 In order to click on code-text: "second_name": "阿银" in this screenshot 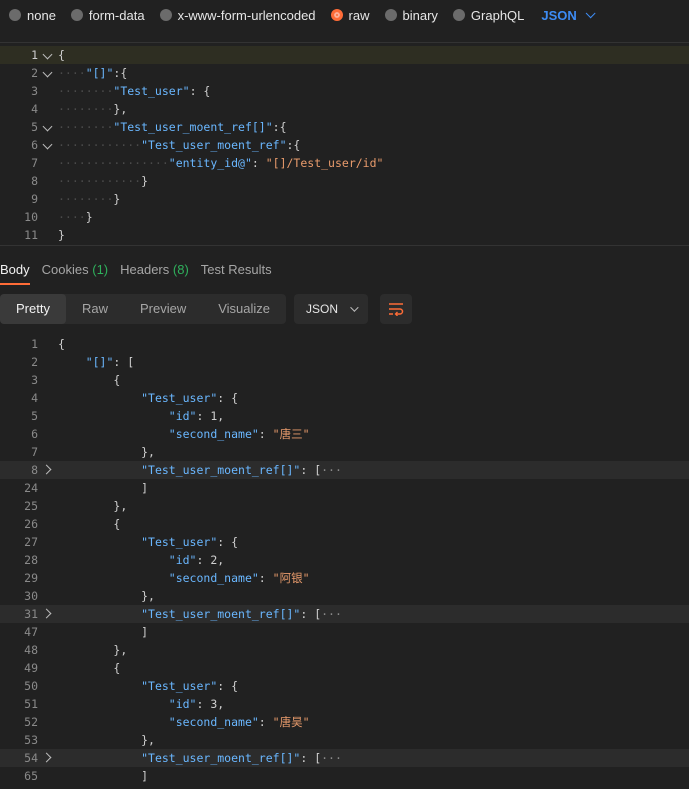, I will do `click(239, 578)`.